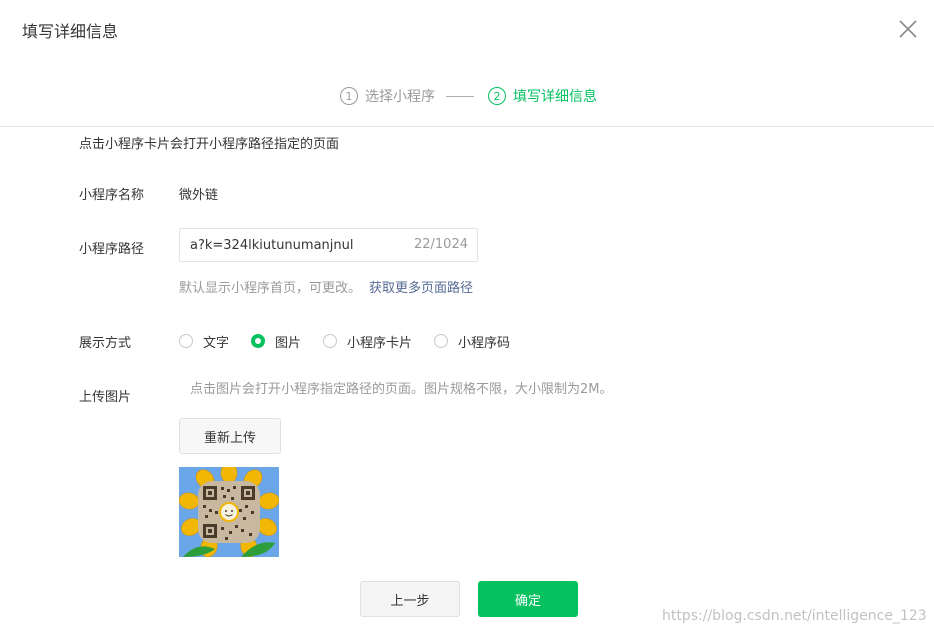 This screenshot has height=635, width=934. What do you see at coordinates (349, 96) in the screenshot?
I see `step-number: 1` at bounding box center [349, 96].